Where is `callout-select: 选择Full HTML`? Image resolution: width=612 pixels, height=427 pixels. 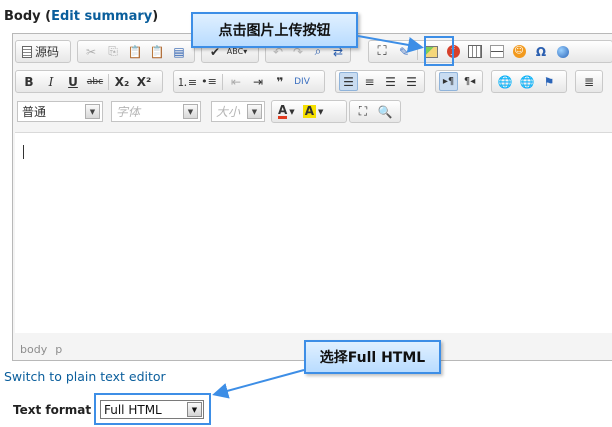
callout-select: 选择Full HTML is located at coordinates (372, 357).